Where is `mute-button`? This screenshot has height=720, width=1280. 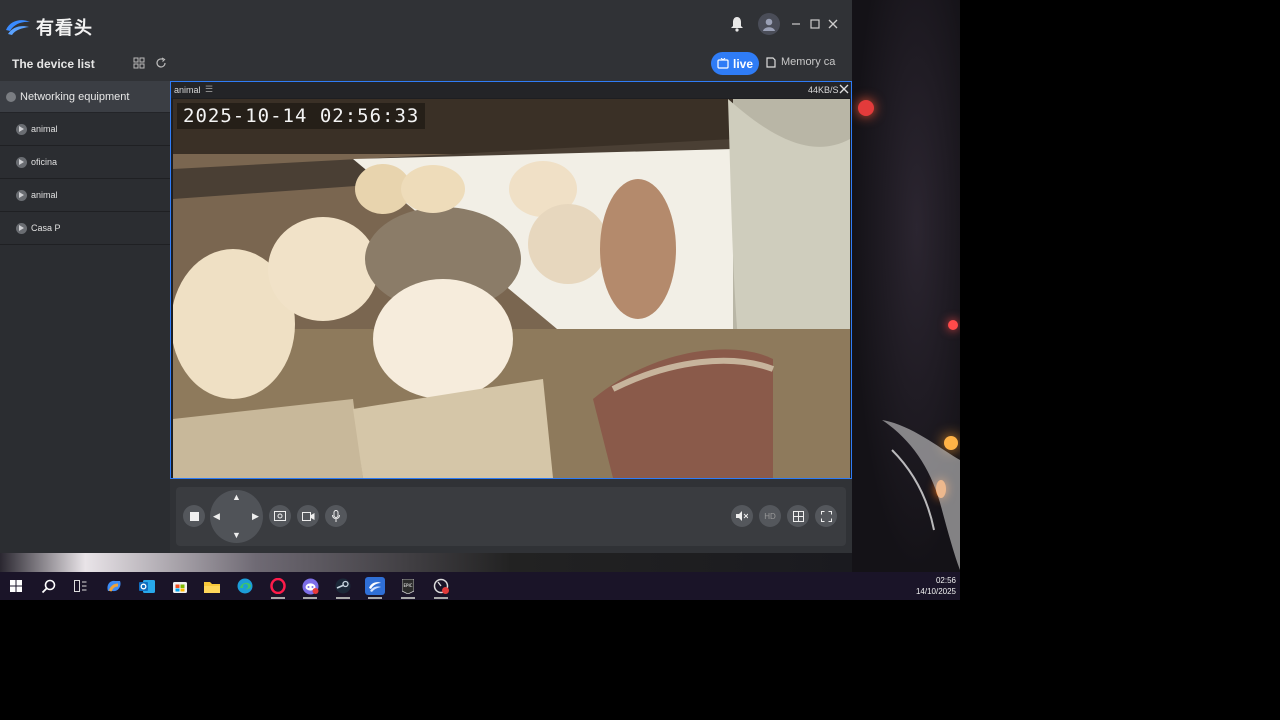 mute-button is located at coordinates (742, 516).